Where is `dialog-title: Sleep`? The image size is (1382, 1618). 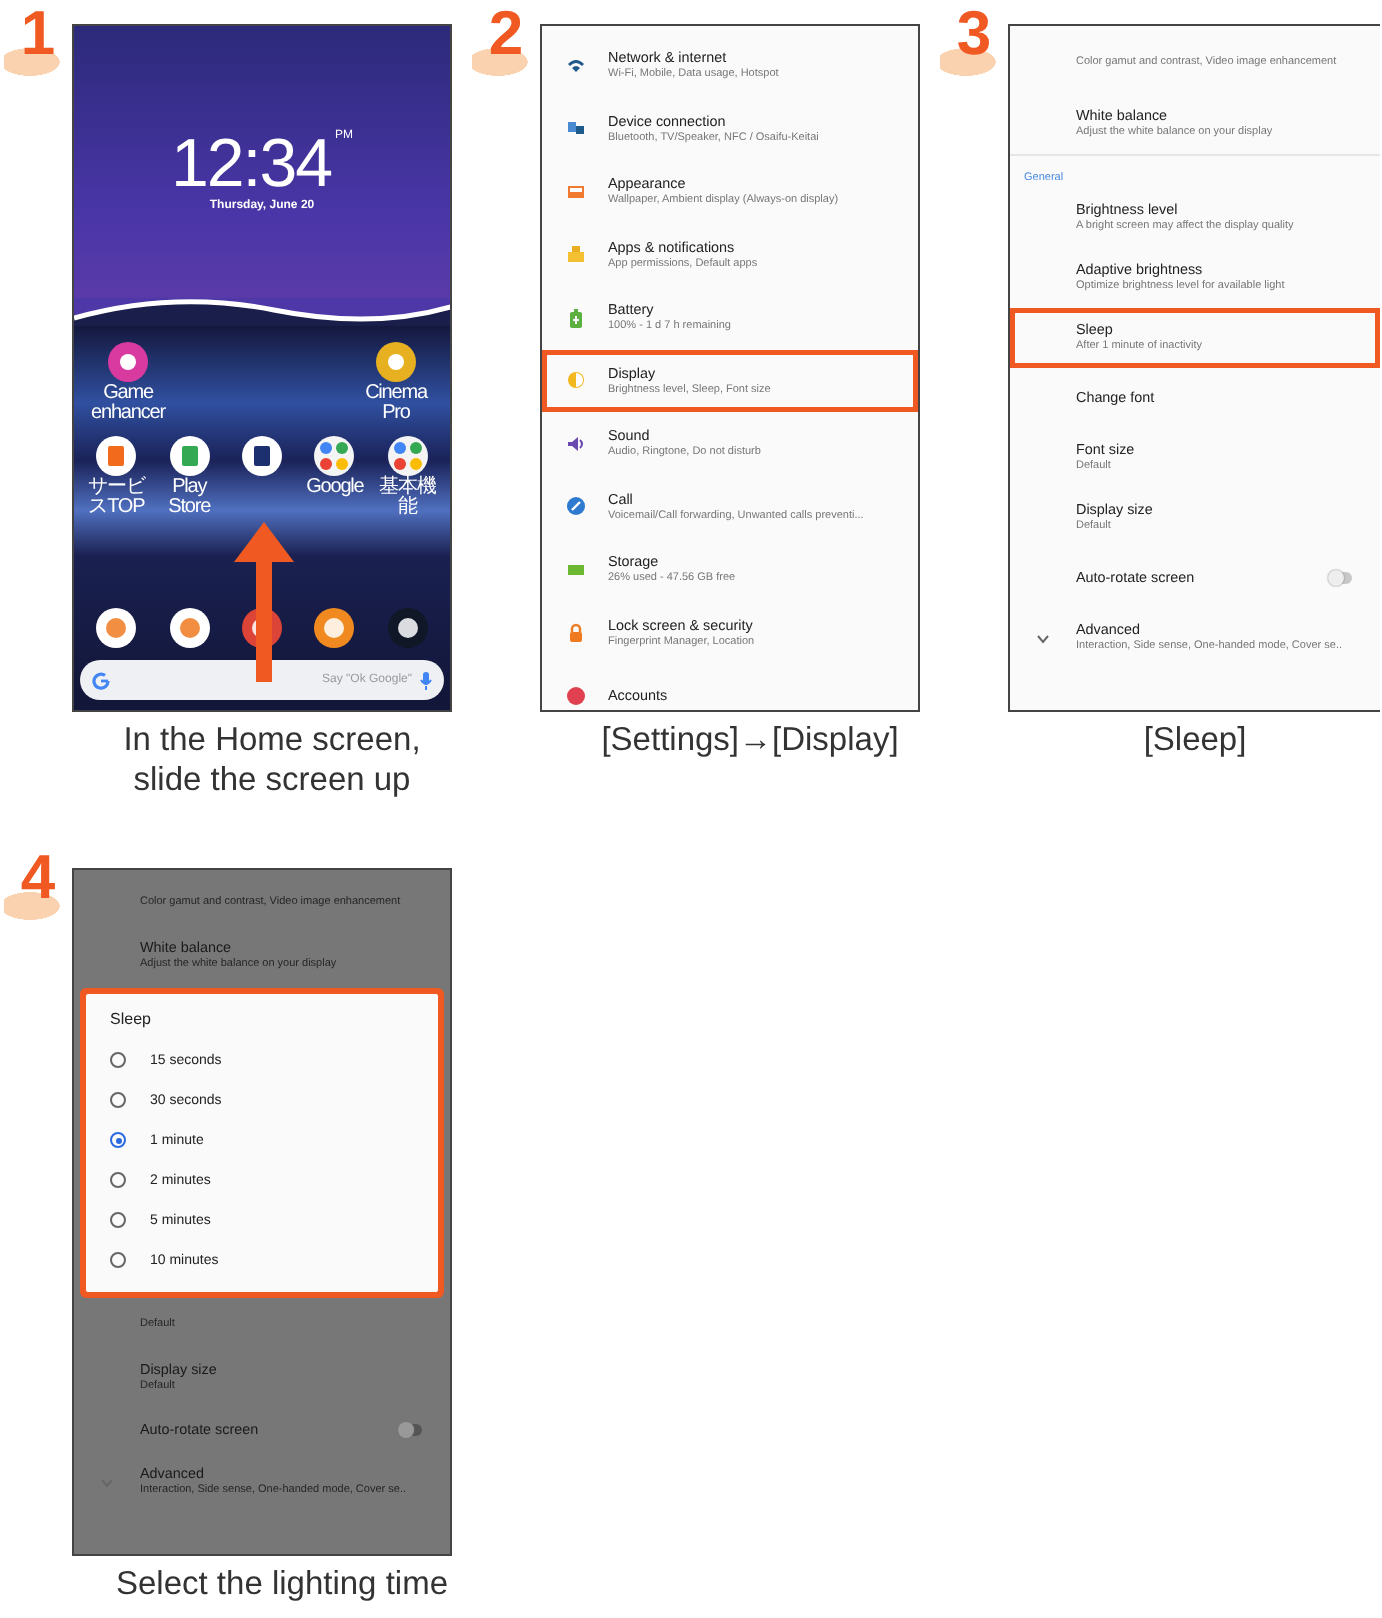 dialog-title: Sleep is located at coordinates (131, 1019).